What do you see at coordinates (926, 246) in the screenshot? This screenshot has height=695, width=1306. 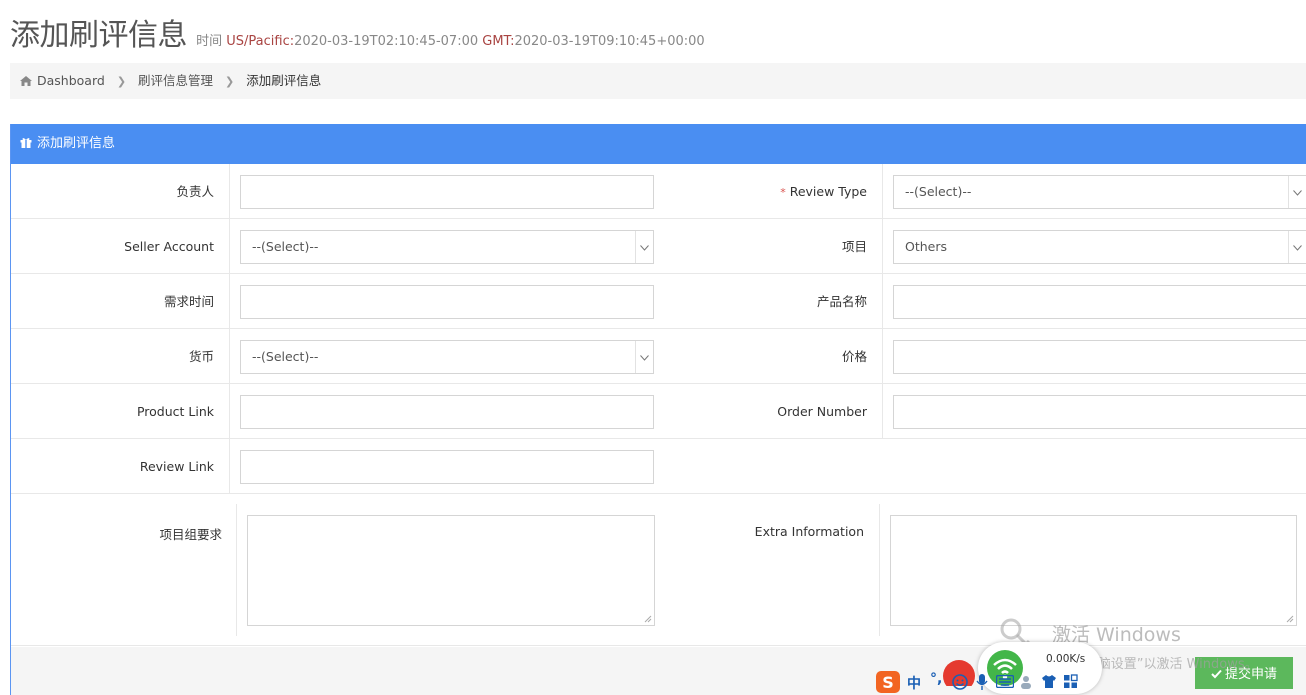 I see `project-value: Others` at bounding box center [926, 246].